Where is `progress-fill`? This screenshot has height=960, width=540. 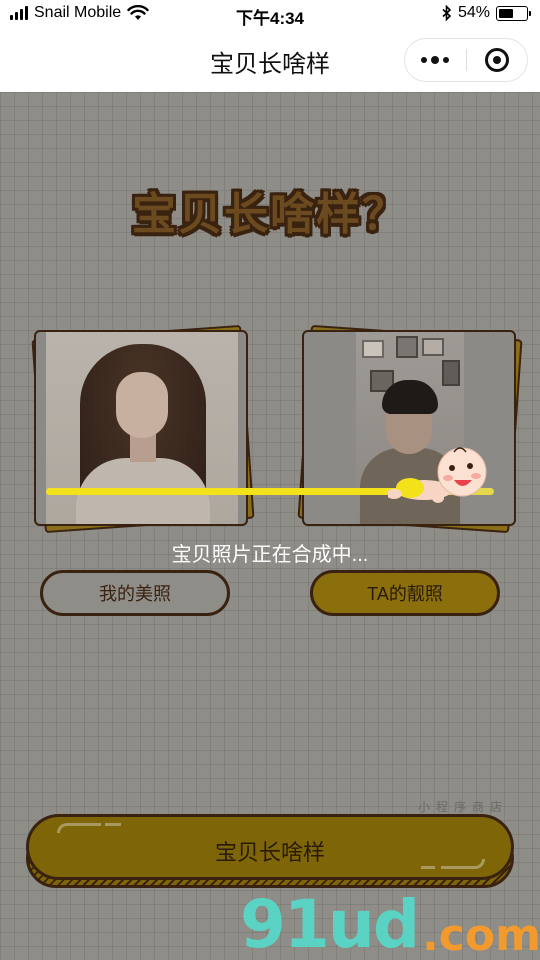 progress-fill is located at coordinates (230, 491).